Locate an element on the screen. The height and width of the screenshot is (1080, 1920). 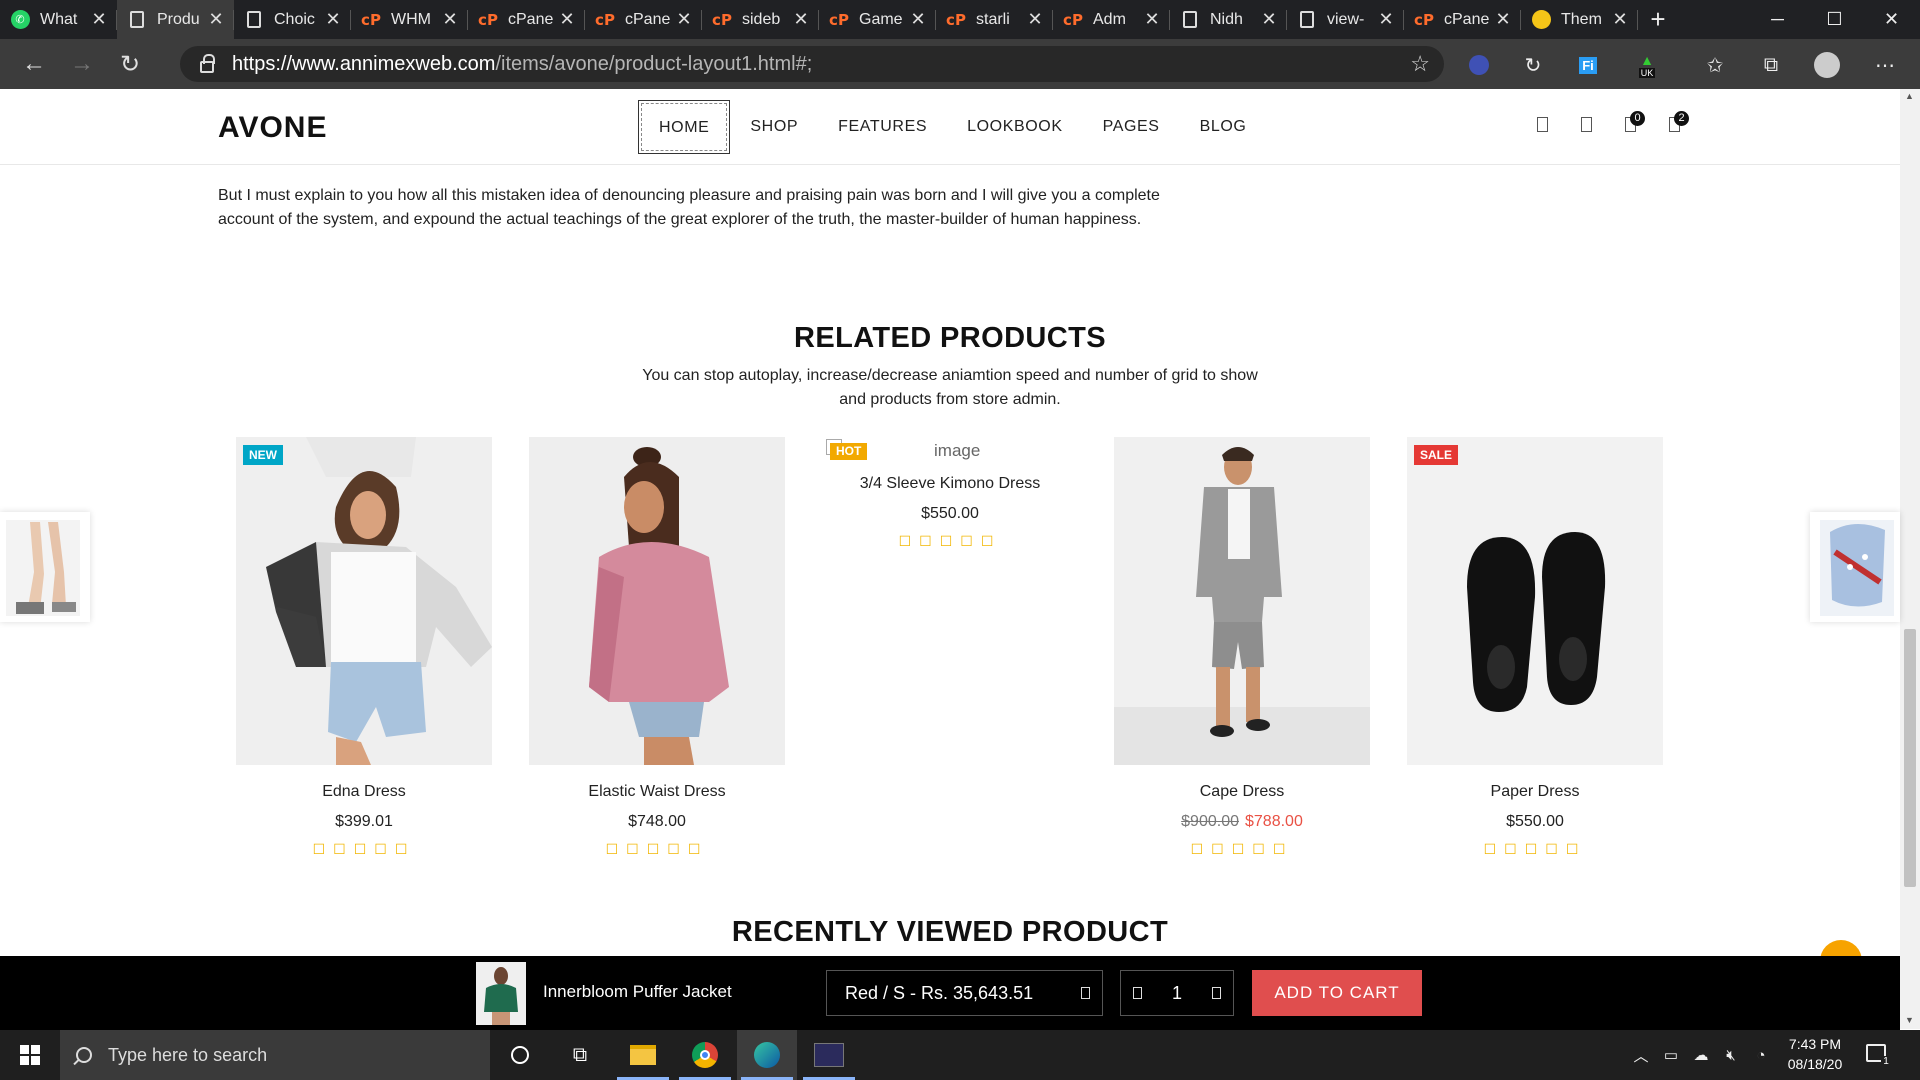
next-slide-thumbnail is located at coordinates (1855, 567).